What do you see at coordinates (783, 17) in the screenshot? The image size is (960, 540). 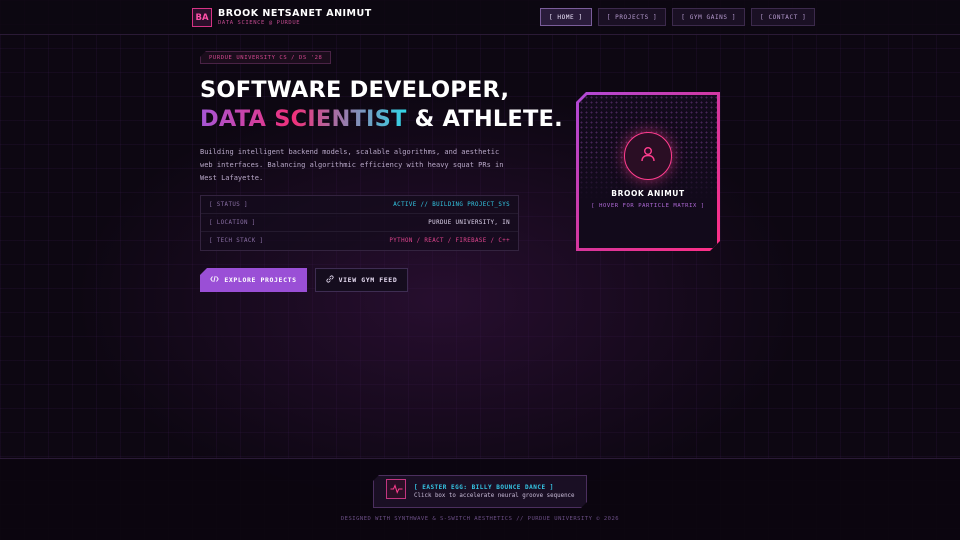 I see `nav-contact-button: [ CONTACT ]` at bounding box center [783, 17].